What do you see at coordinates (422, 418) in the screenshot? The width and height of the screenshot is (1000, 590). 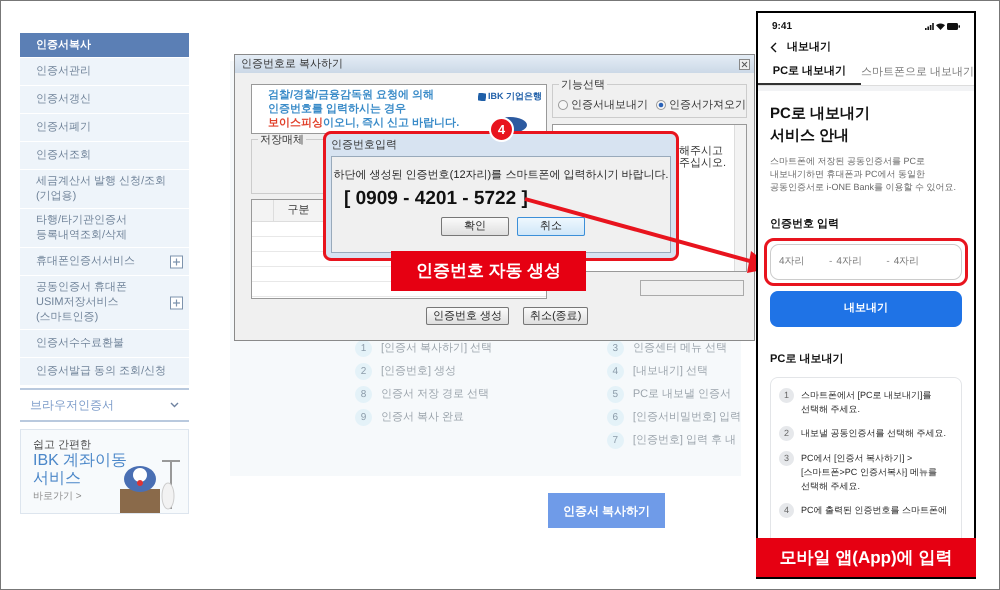 I see `step-text: 인증서 복사 완료` at bounding box center [422, 418].